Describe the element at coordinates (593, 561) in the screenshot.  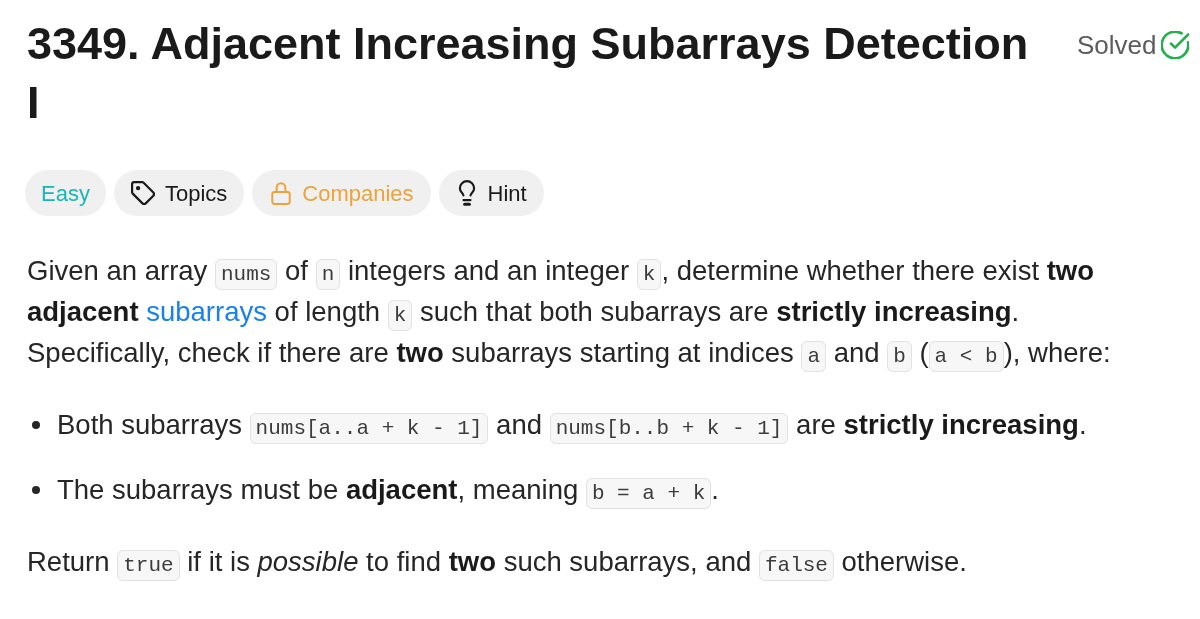
I see `description-paragraph: Return true if it is possible to find two such subarrays, and false otherwise.` at that location.